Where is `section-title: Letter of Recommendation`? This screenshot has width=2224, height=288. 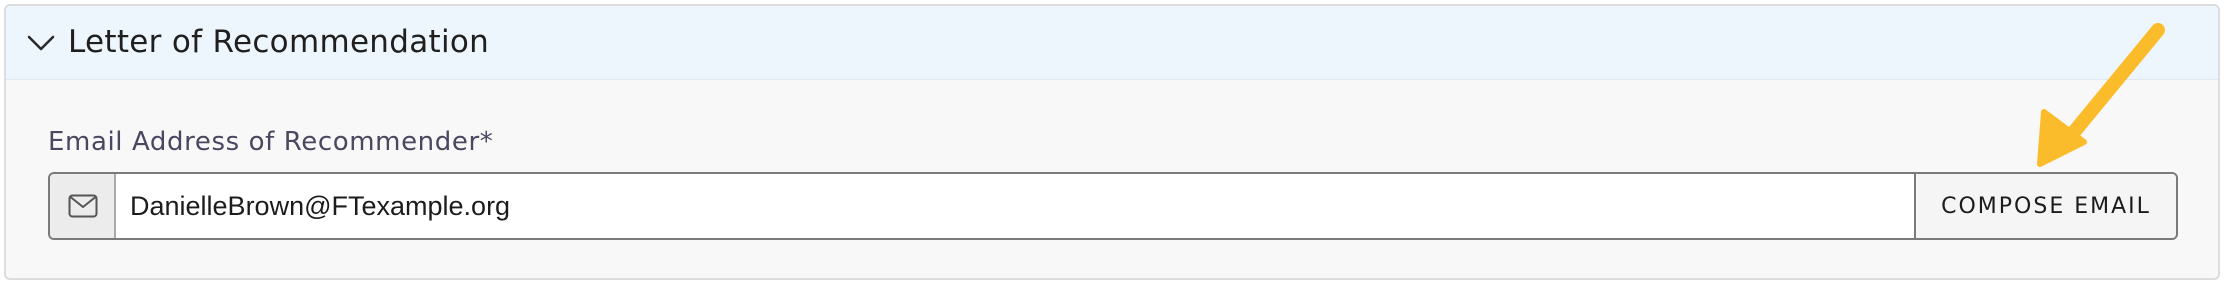 section-title: Letter of Recommendation is located at coordinates (279, 42).